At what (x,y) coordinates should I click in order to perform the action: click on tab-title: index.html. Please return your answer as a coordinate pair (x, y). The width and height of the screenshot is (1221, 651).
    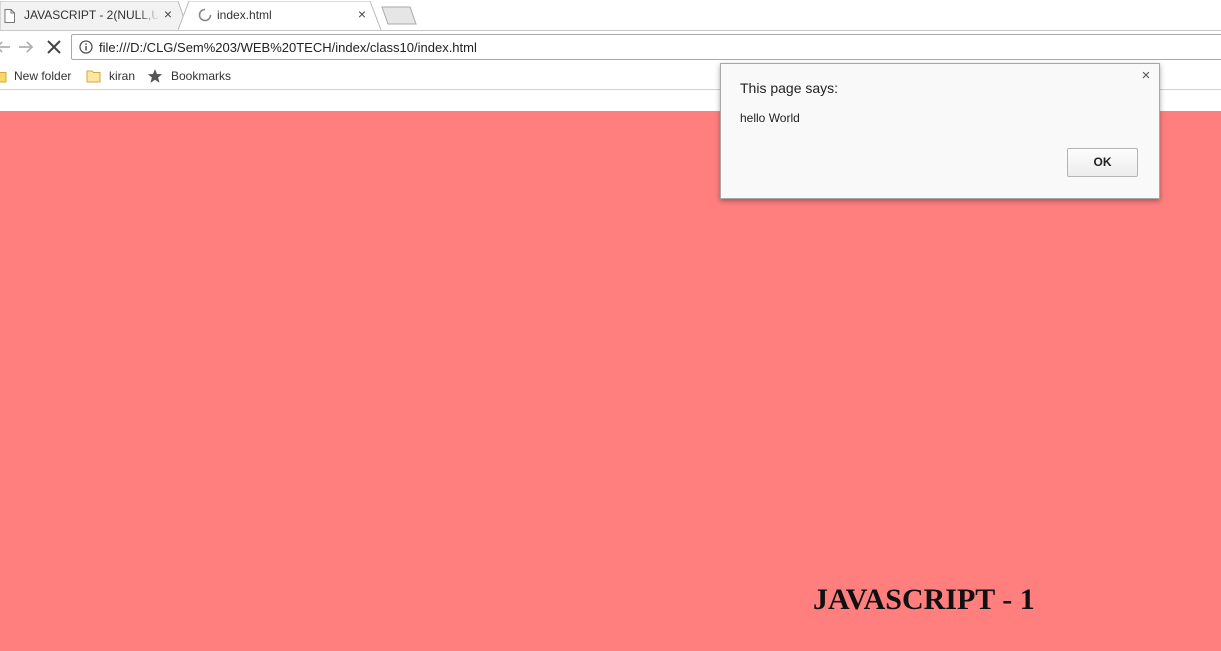
    Looking at the image, I should click on (244, 15).